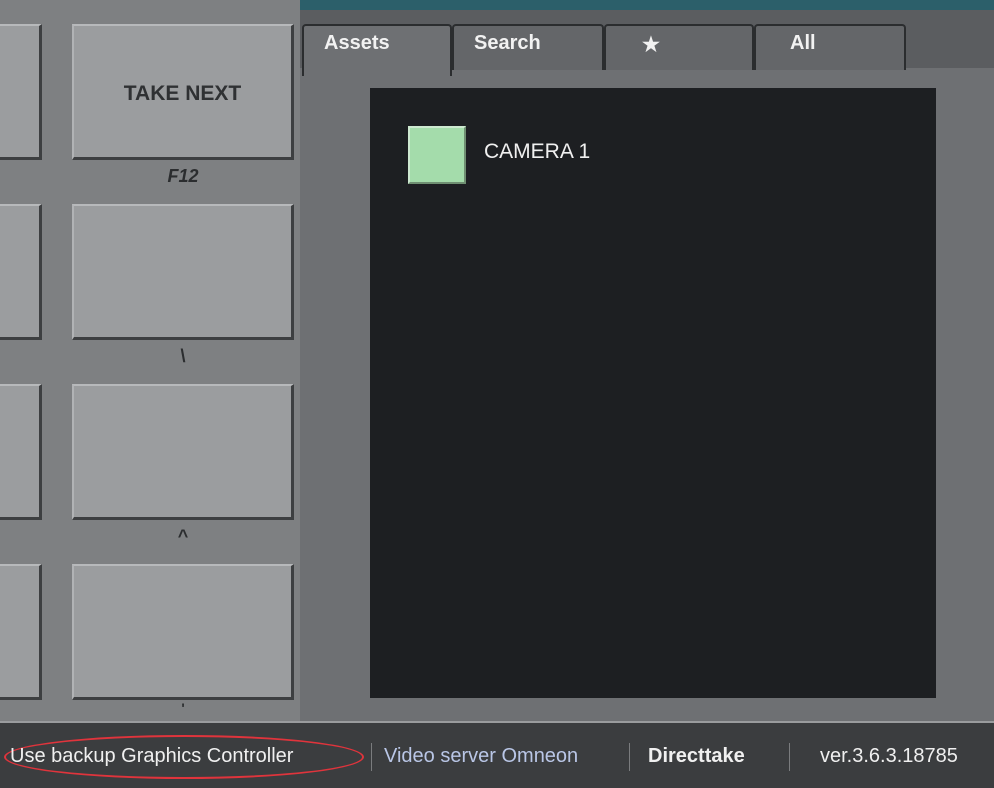 The width and height of the screenshot is (994, 788). What do you see at coordinates (830, 47) in the screenshot?
I see `tab-all: All` at bounding box center [830, 47].